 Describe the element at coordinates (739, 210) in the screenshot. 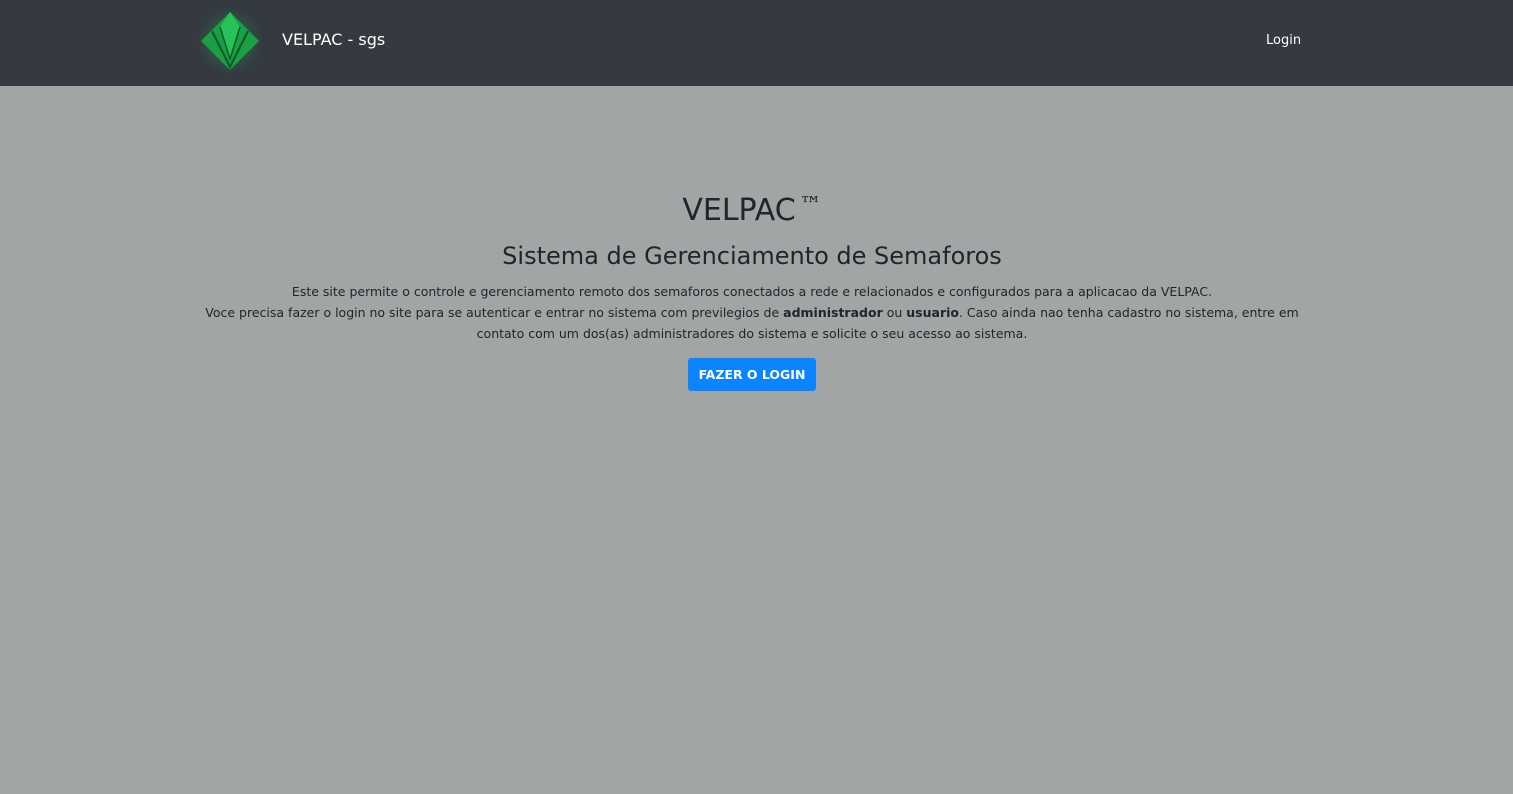

I see `page-title-text: VELPAC` at that location.